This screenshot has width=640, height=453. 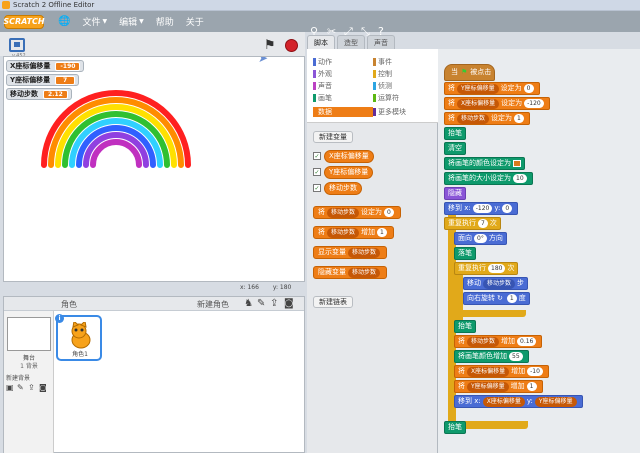 I want to click on value-input: 10, so click(x=520, y=178).